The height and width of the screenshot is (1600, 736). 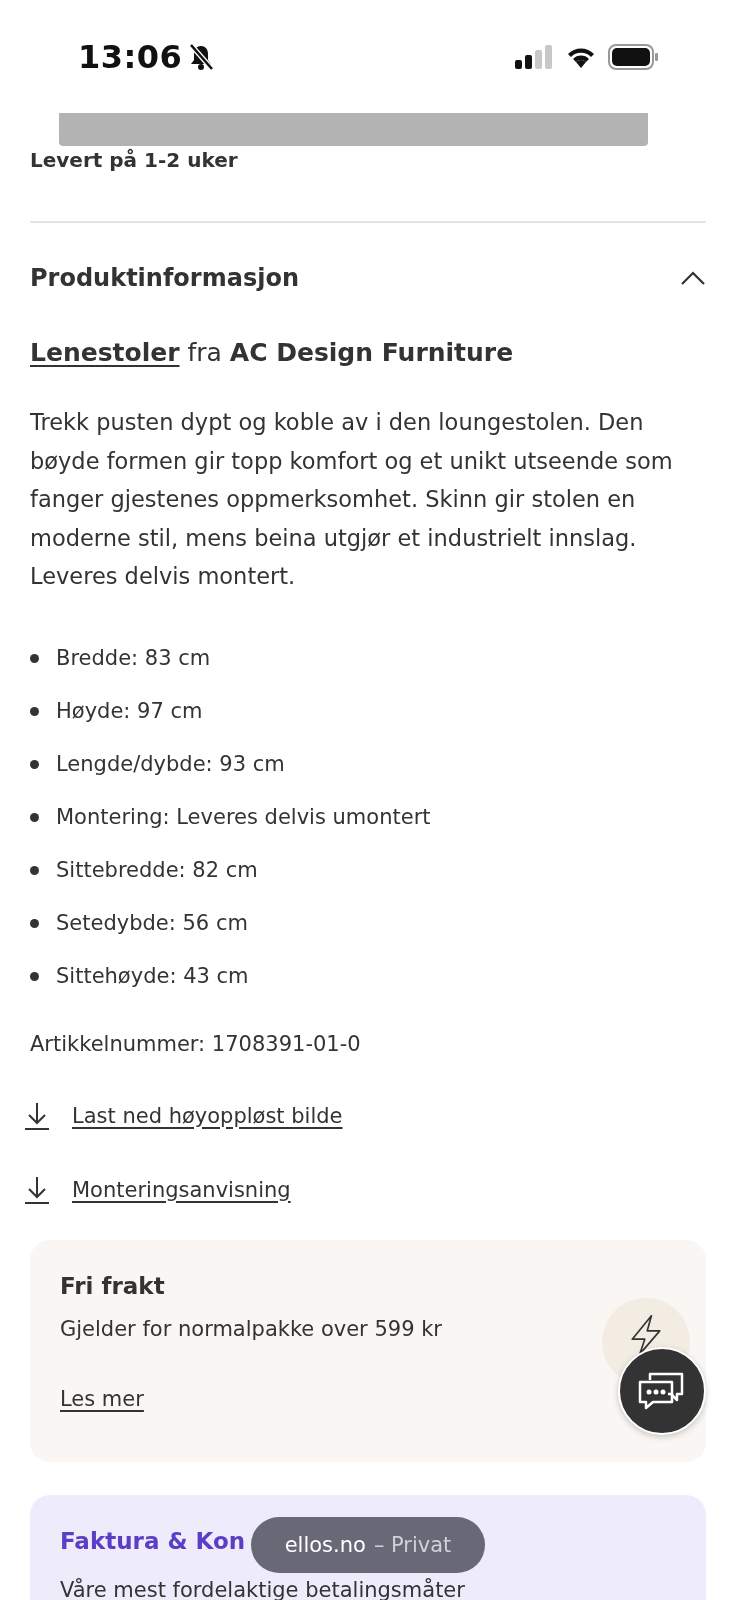 I want to click on card-title: Faktura & Kon, so click(x=153, y=1541).